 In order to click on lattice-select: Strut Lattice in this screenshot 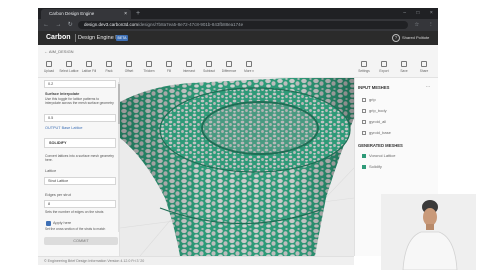, I will do `click(80, 181)`.